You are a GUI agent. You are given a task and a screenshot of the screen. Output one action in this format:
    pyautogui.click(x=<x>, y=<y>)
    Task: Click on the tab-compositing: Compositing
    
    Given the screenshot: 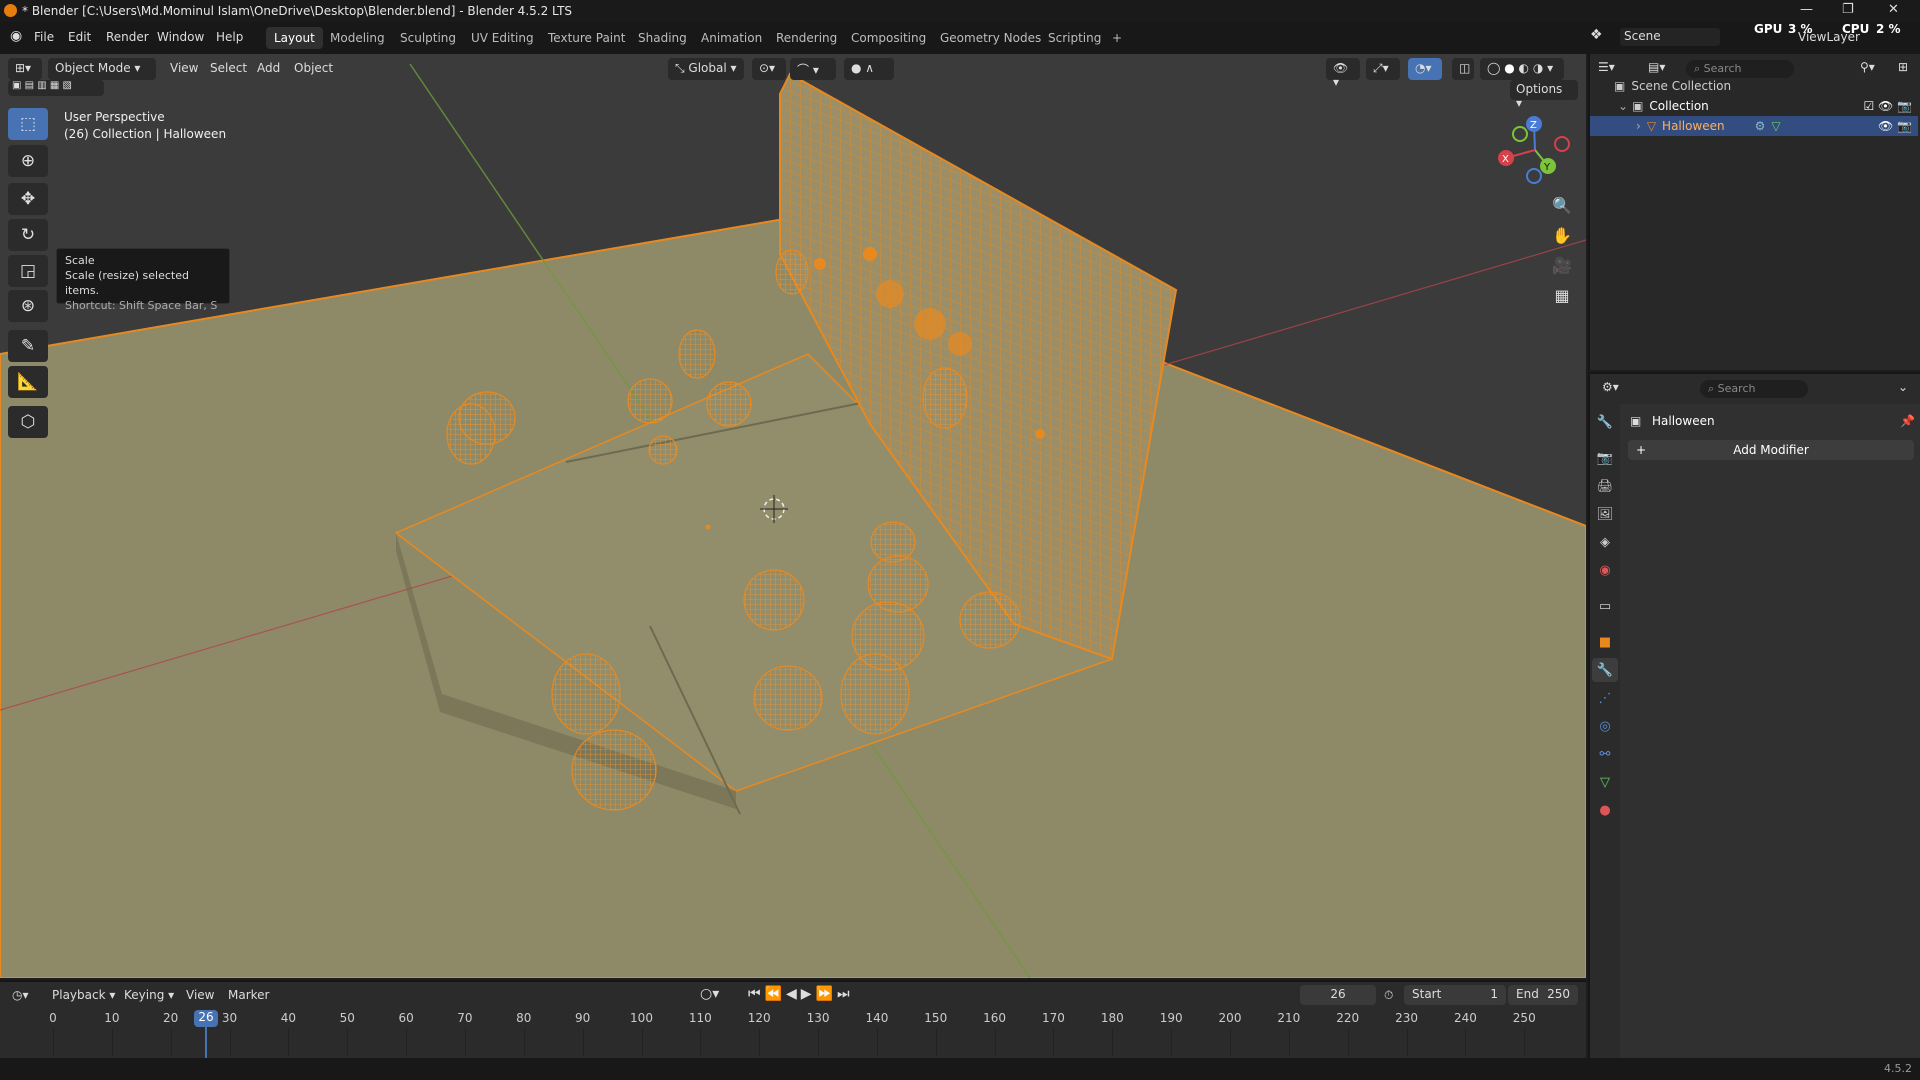 What is the action you would take?
    pyautogui.click(x=888, y=38)
    